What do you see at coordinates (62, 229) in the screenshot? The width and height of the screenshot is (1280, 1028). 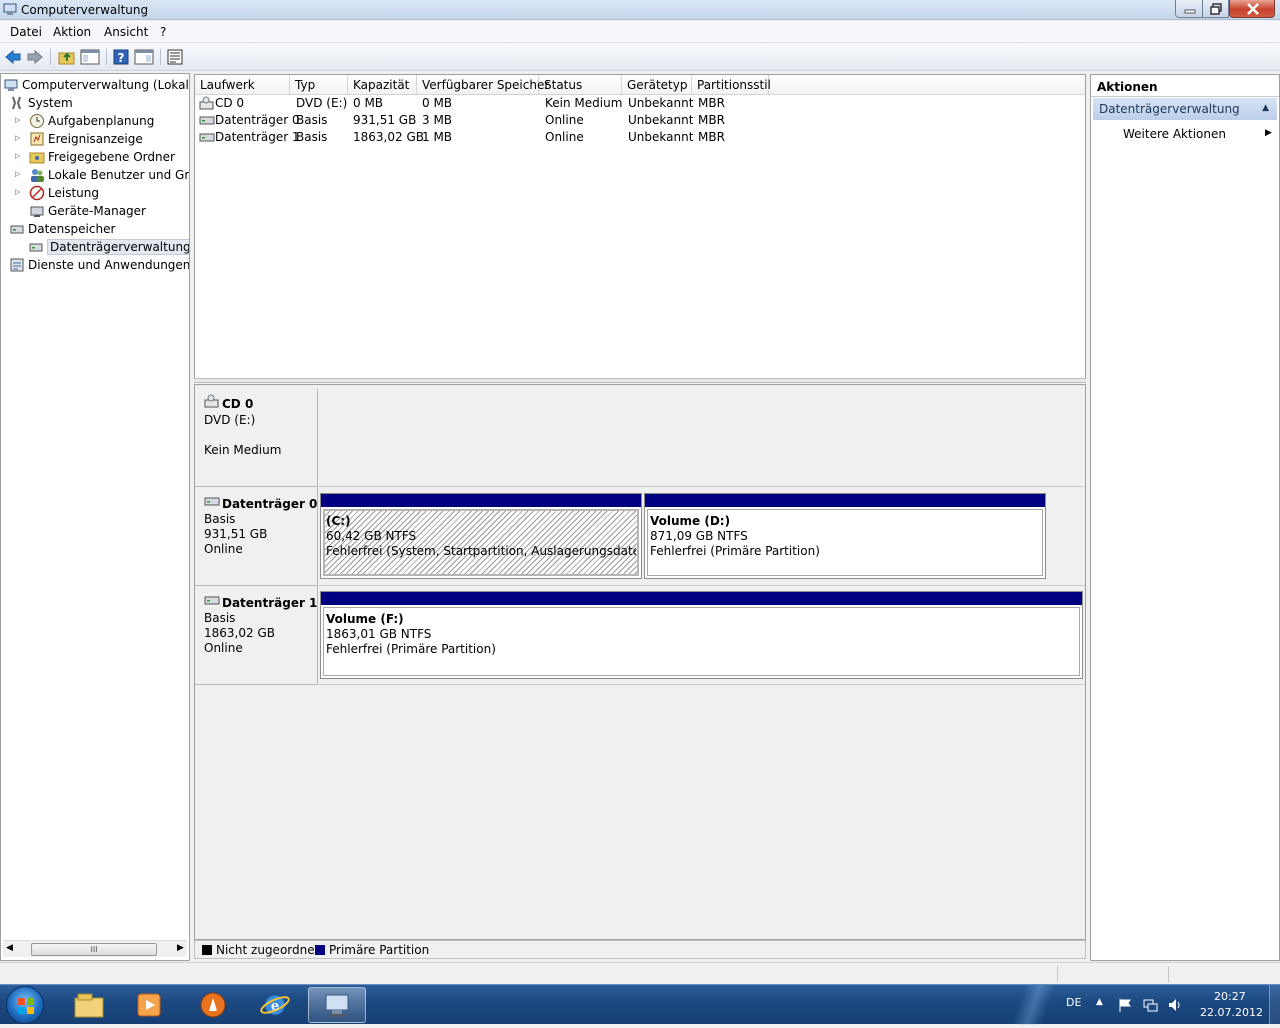 I see `tree-storage: Datenspeicher` at bounding box center [62, 229].